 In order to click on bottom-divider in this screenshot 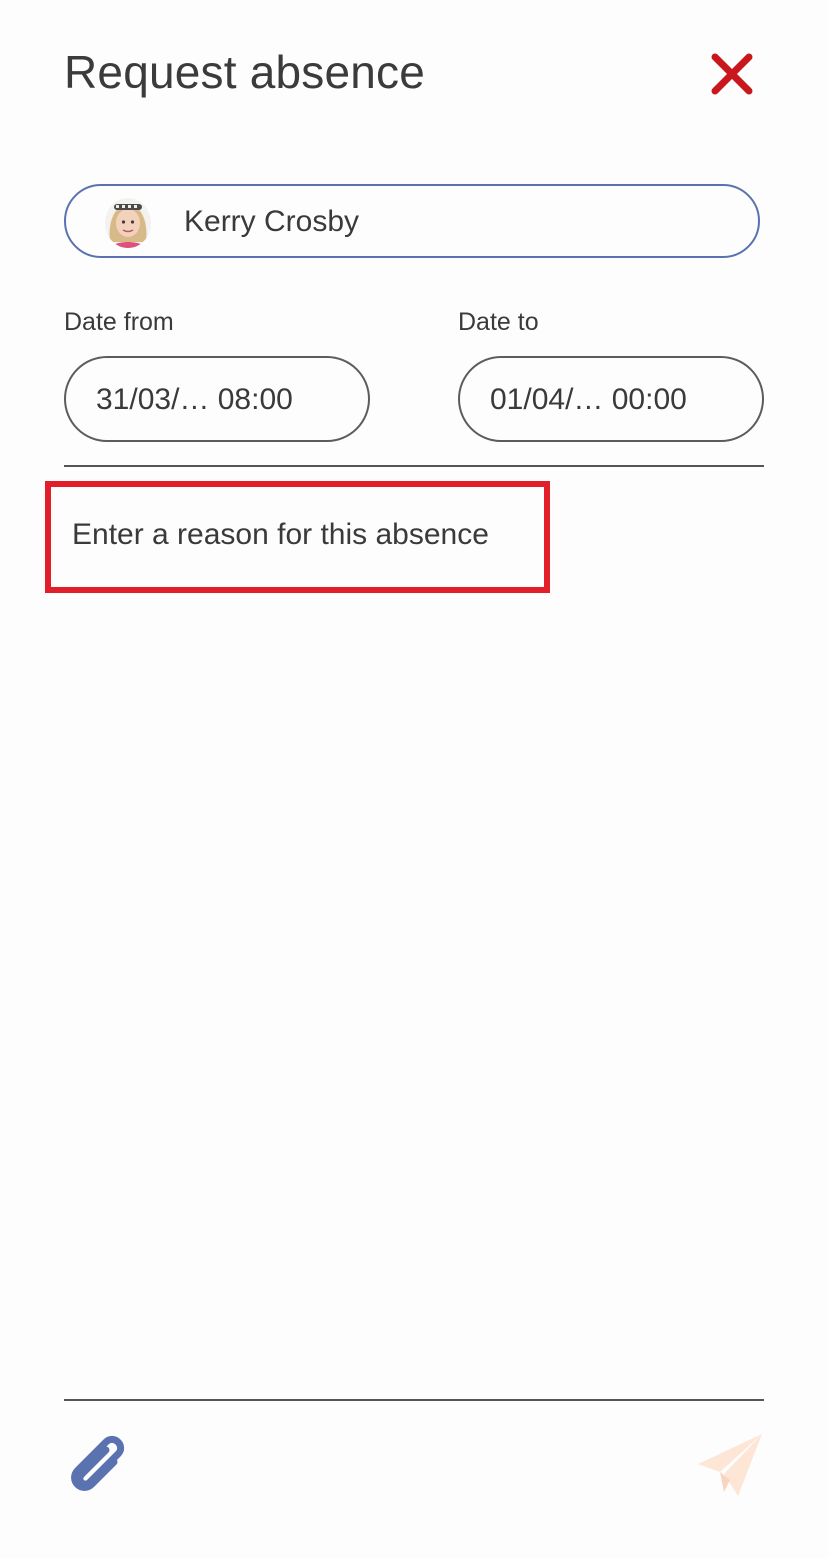, I will do `click(414, 1400)`.